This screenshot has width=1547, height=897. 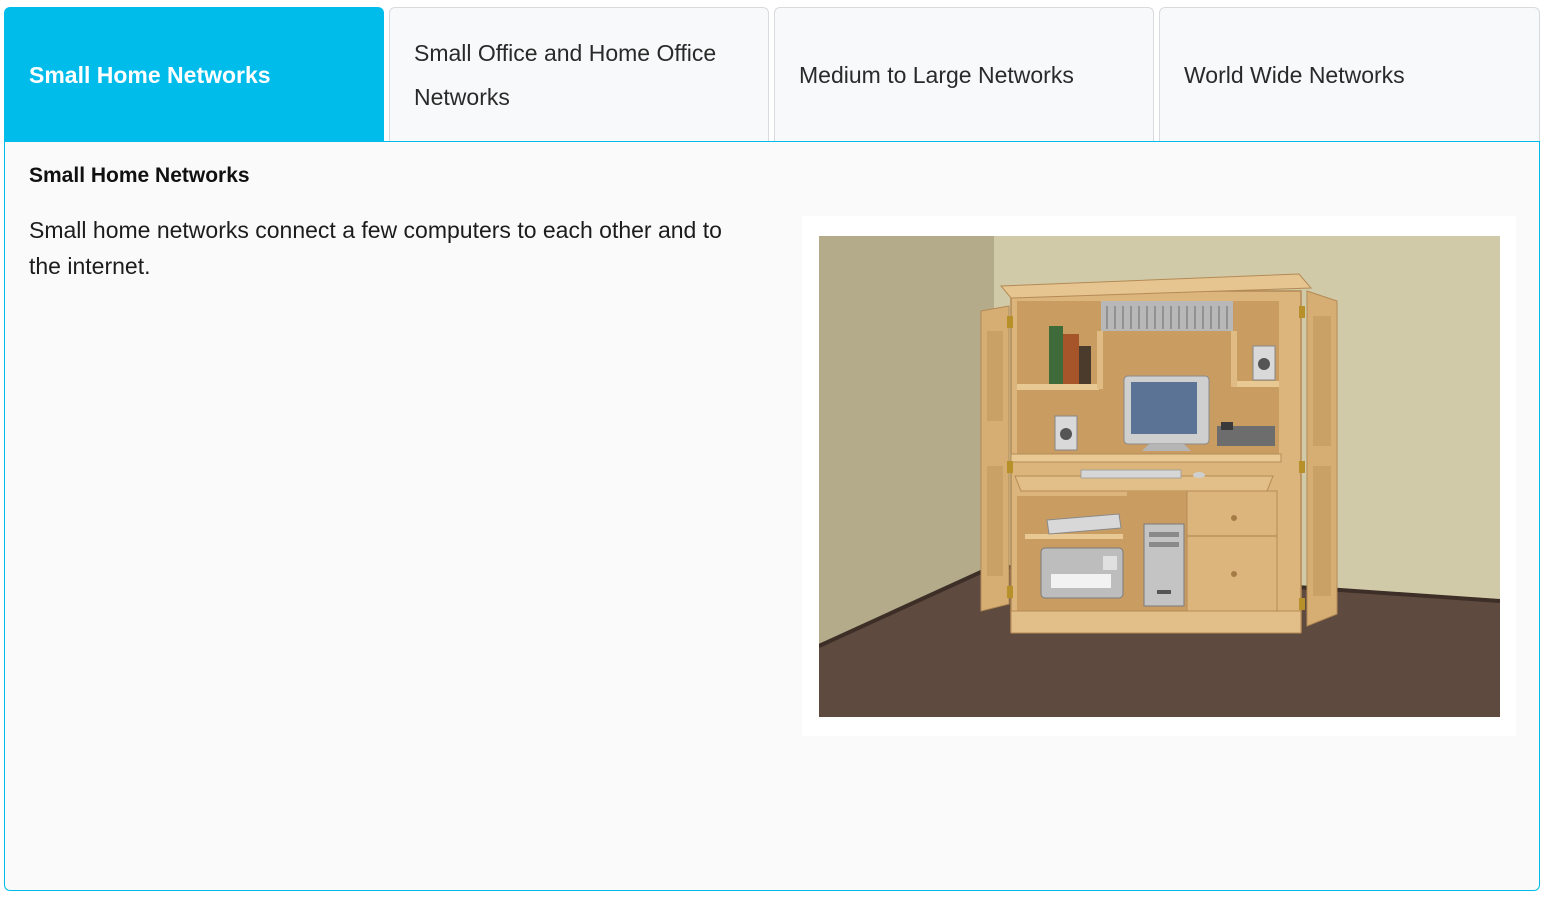 What do you see at coordinates (1294, 74) in the screenshot?
I see `tab-label: World Wide Networks` at bounding box center [1294, 74].